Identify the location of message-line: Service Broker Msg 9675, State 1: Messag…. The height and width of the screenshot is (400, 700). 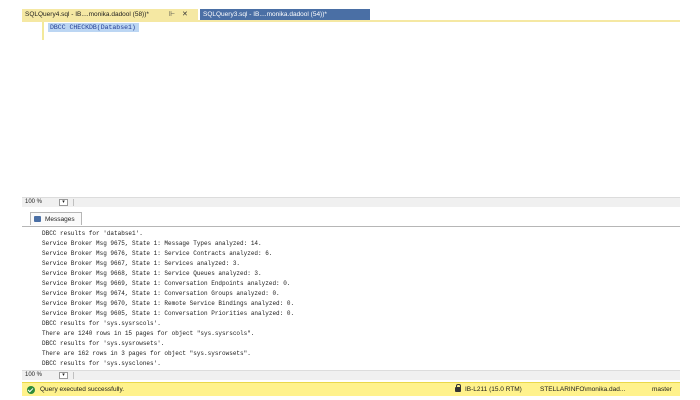
(152, 243).